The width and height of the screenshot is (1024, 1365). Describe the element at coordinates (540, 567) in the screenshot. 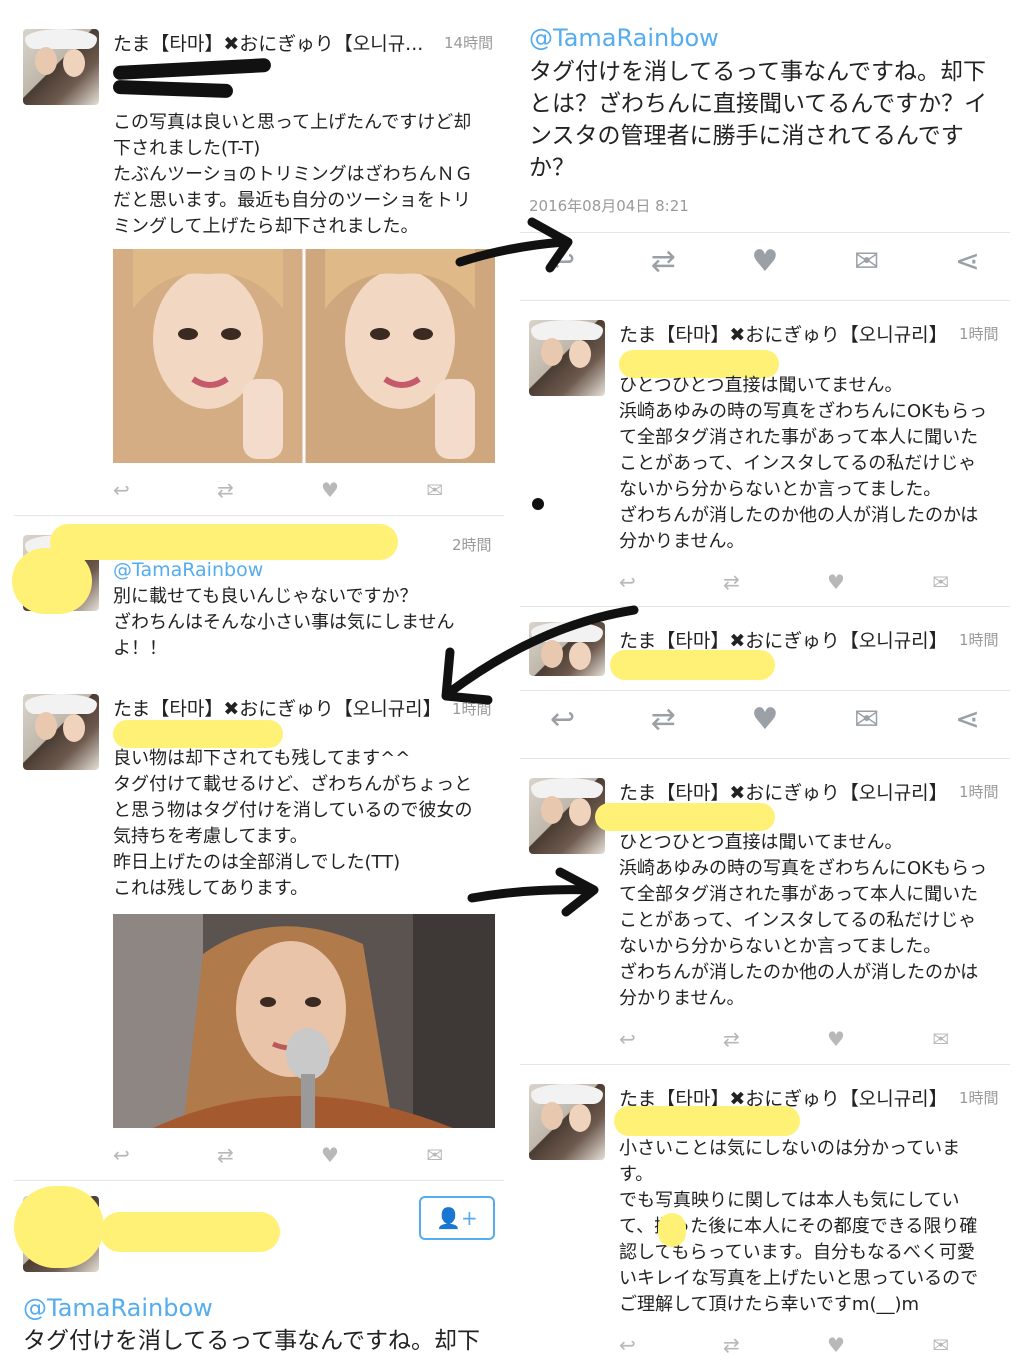

I see `annotation-overlay` at that location.